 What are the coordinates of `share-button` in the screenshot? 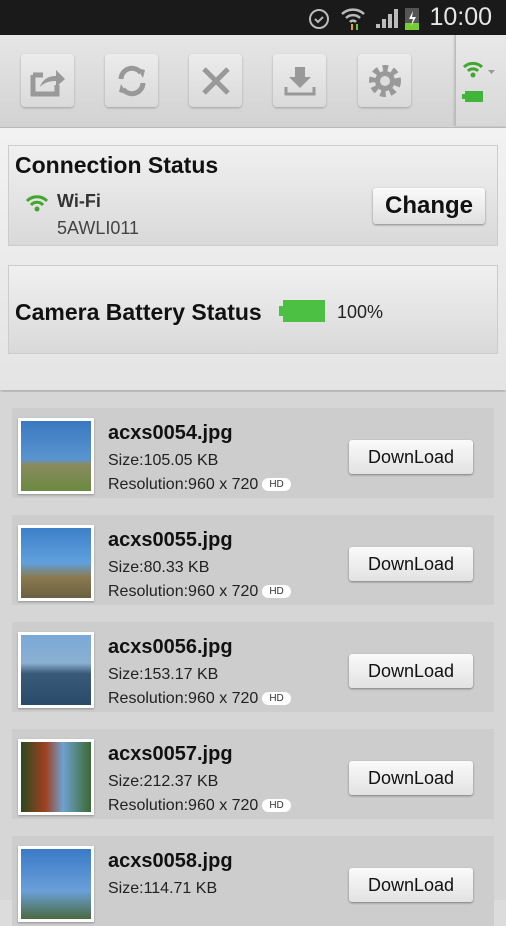 It's located at (47, 80).